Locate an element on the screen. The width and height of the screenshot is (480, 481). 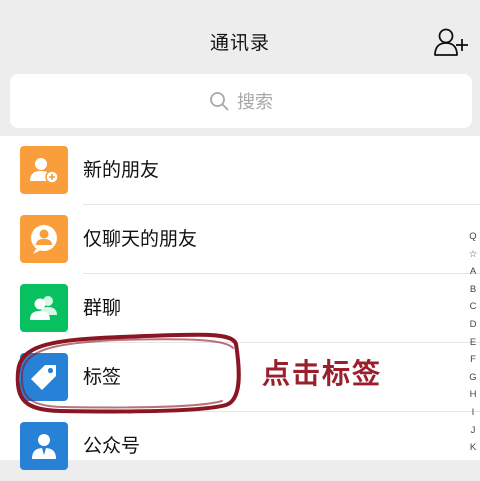
list-item-chat-only-friends: 仅聊天的朋友 is located at coordinates (240, 239).